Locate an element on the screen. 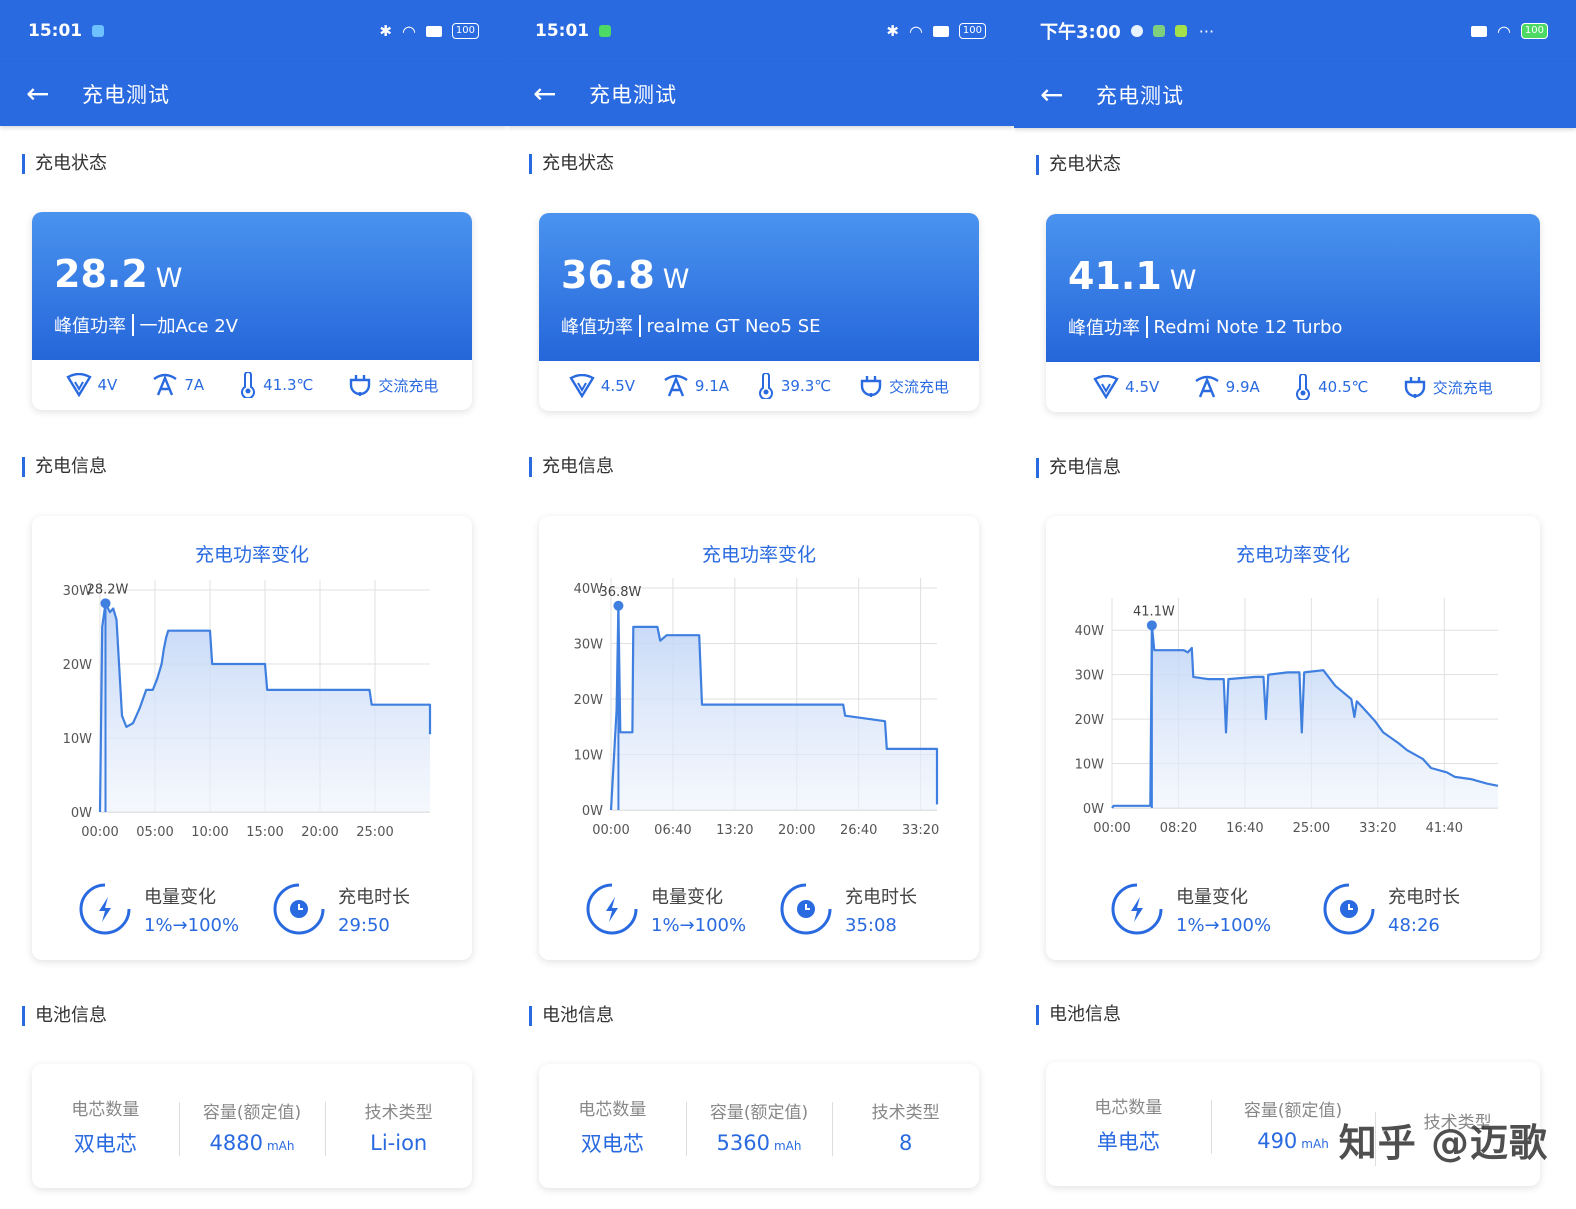 The image size is (1576, 1209). peak-label: 28.2W is located at coordinates (108, 589).